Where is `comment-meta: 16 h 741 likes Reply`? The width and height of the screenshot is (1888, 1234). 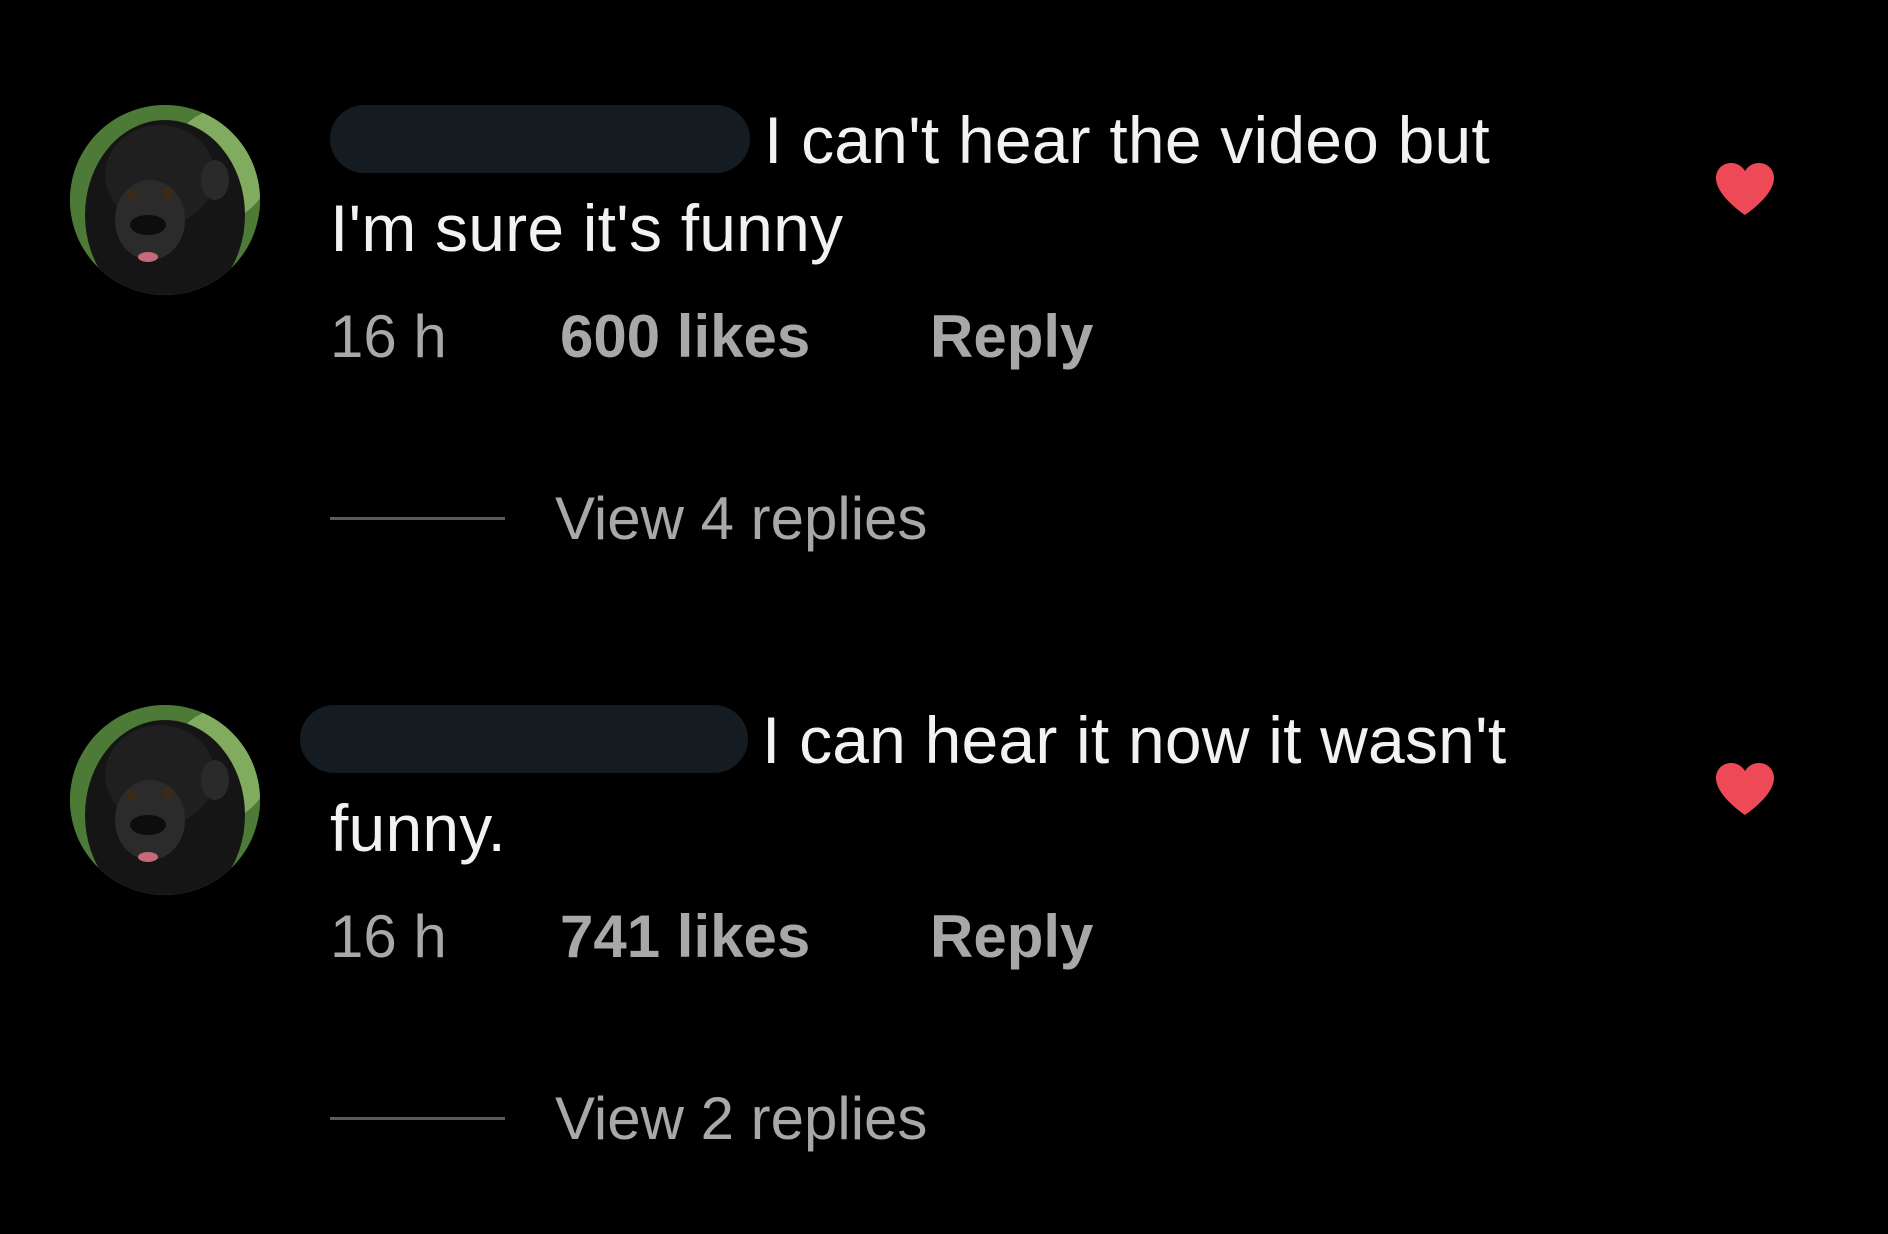 comment-meta: 16 h 741 likes Reply is located at coordinates (711, 937).